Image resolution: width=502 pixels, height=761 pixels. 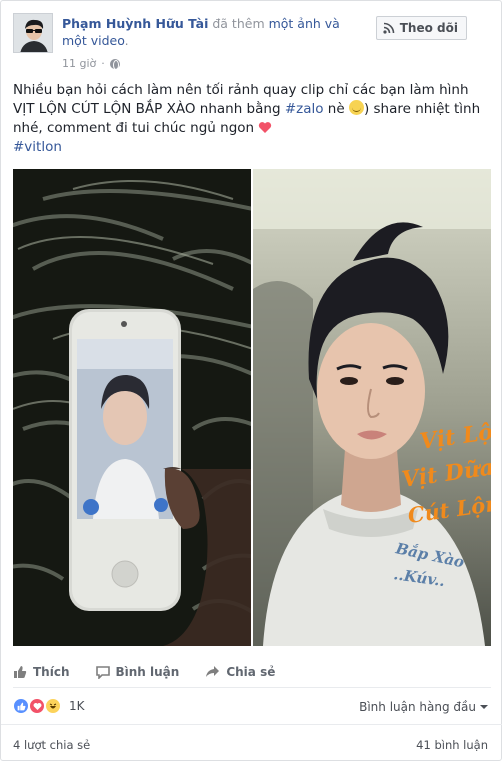 I want to click on comment-button: Bình luận, so click(x=137, y=671).